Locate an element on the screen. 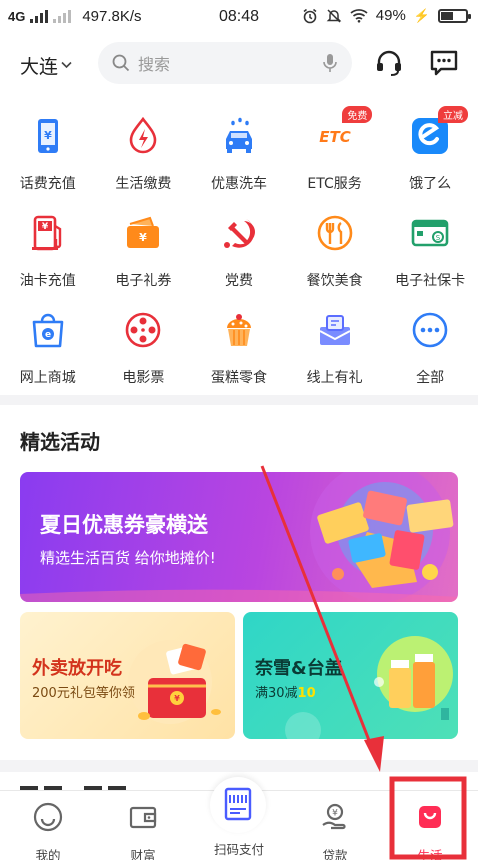 The width and height of the screenshot is (478, 860). service-row: ¥ 油卡充值 ¥ 电子礼券 党费 餐饮美食 S 电子社保卡 is located at coordinates (239, 253).